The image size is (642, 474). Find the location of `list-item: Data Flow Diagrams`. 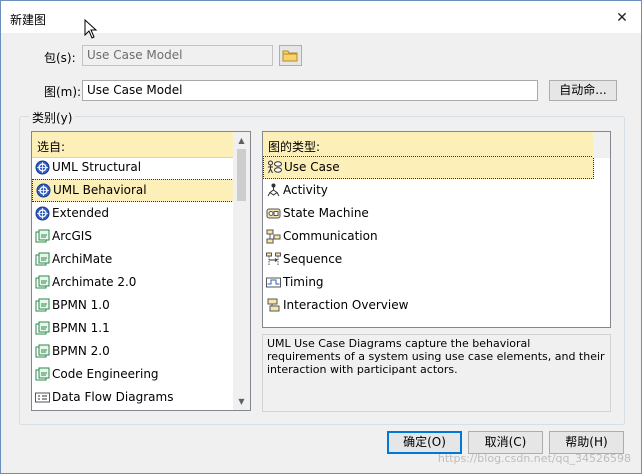

list-item: Data Flow Diagrams is located at coordinates (133, 397).